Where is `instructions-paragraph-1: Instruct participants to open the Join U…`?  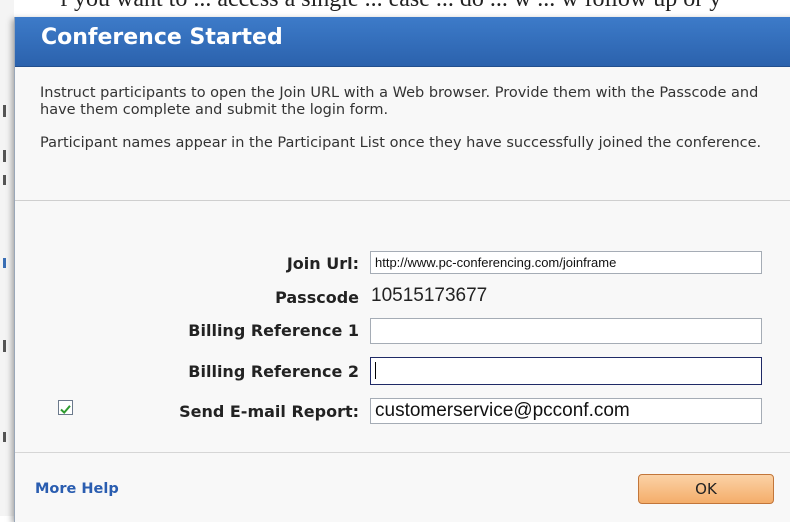
instructions-paragraph-1: Instruct participants to open the Join U… is located at coordinates (399, 101).